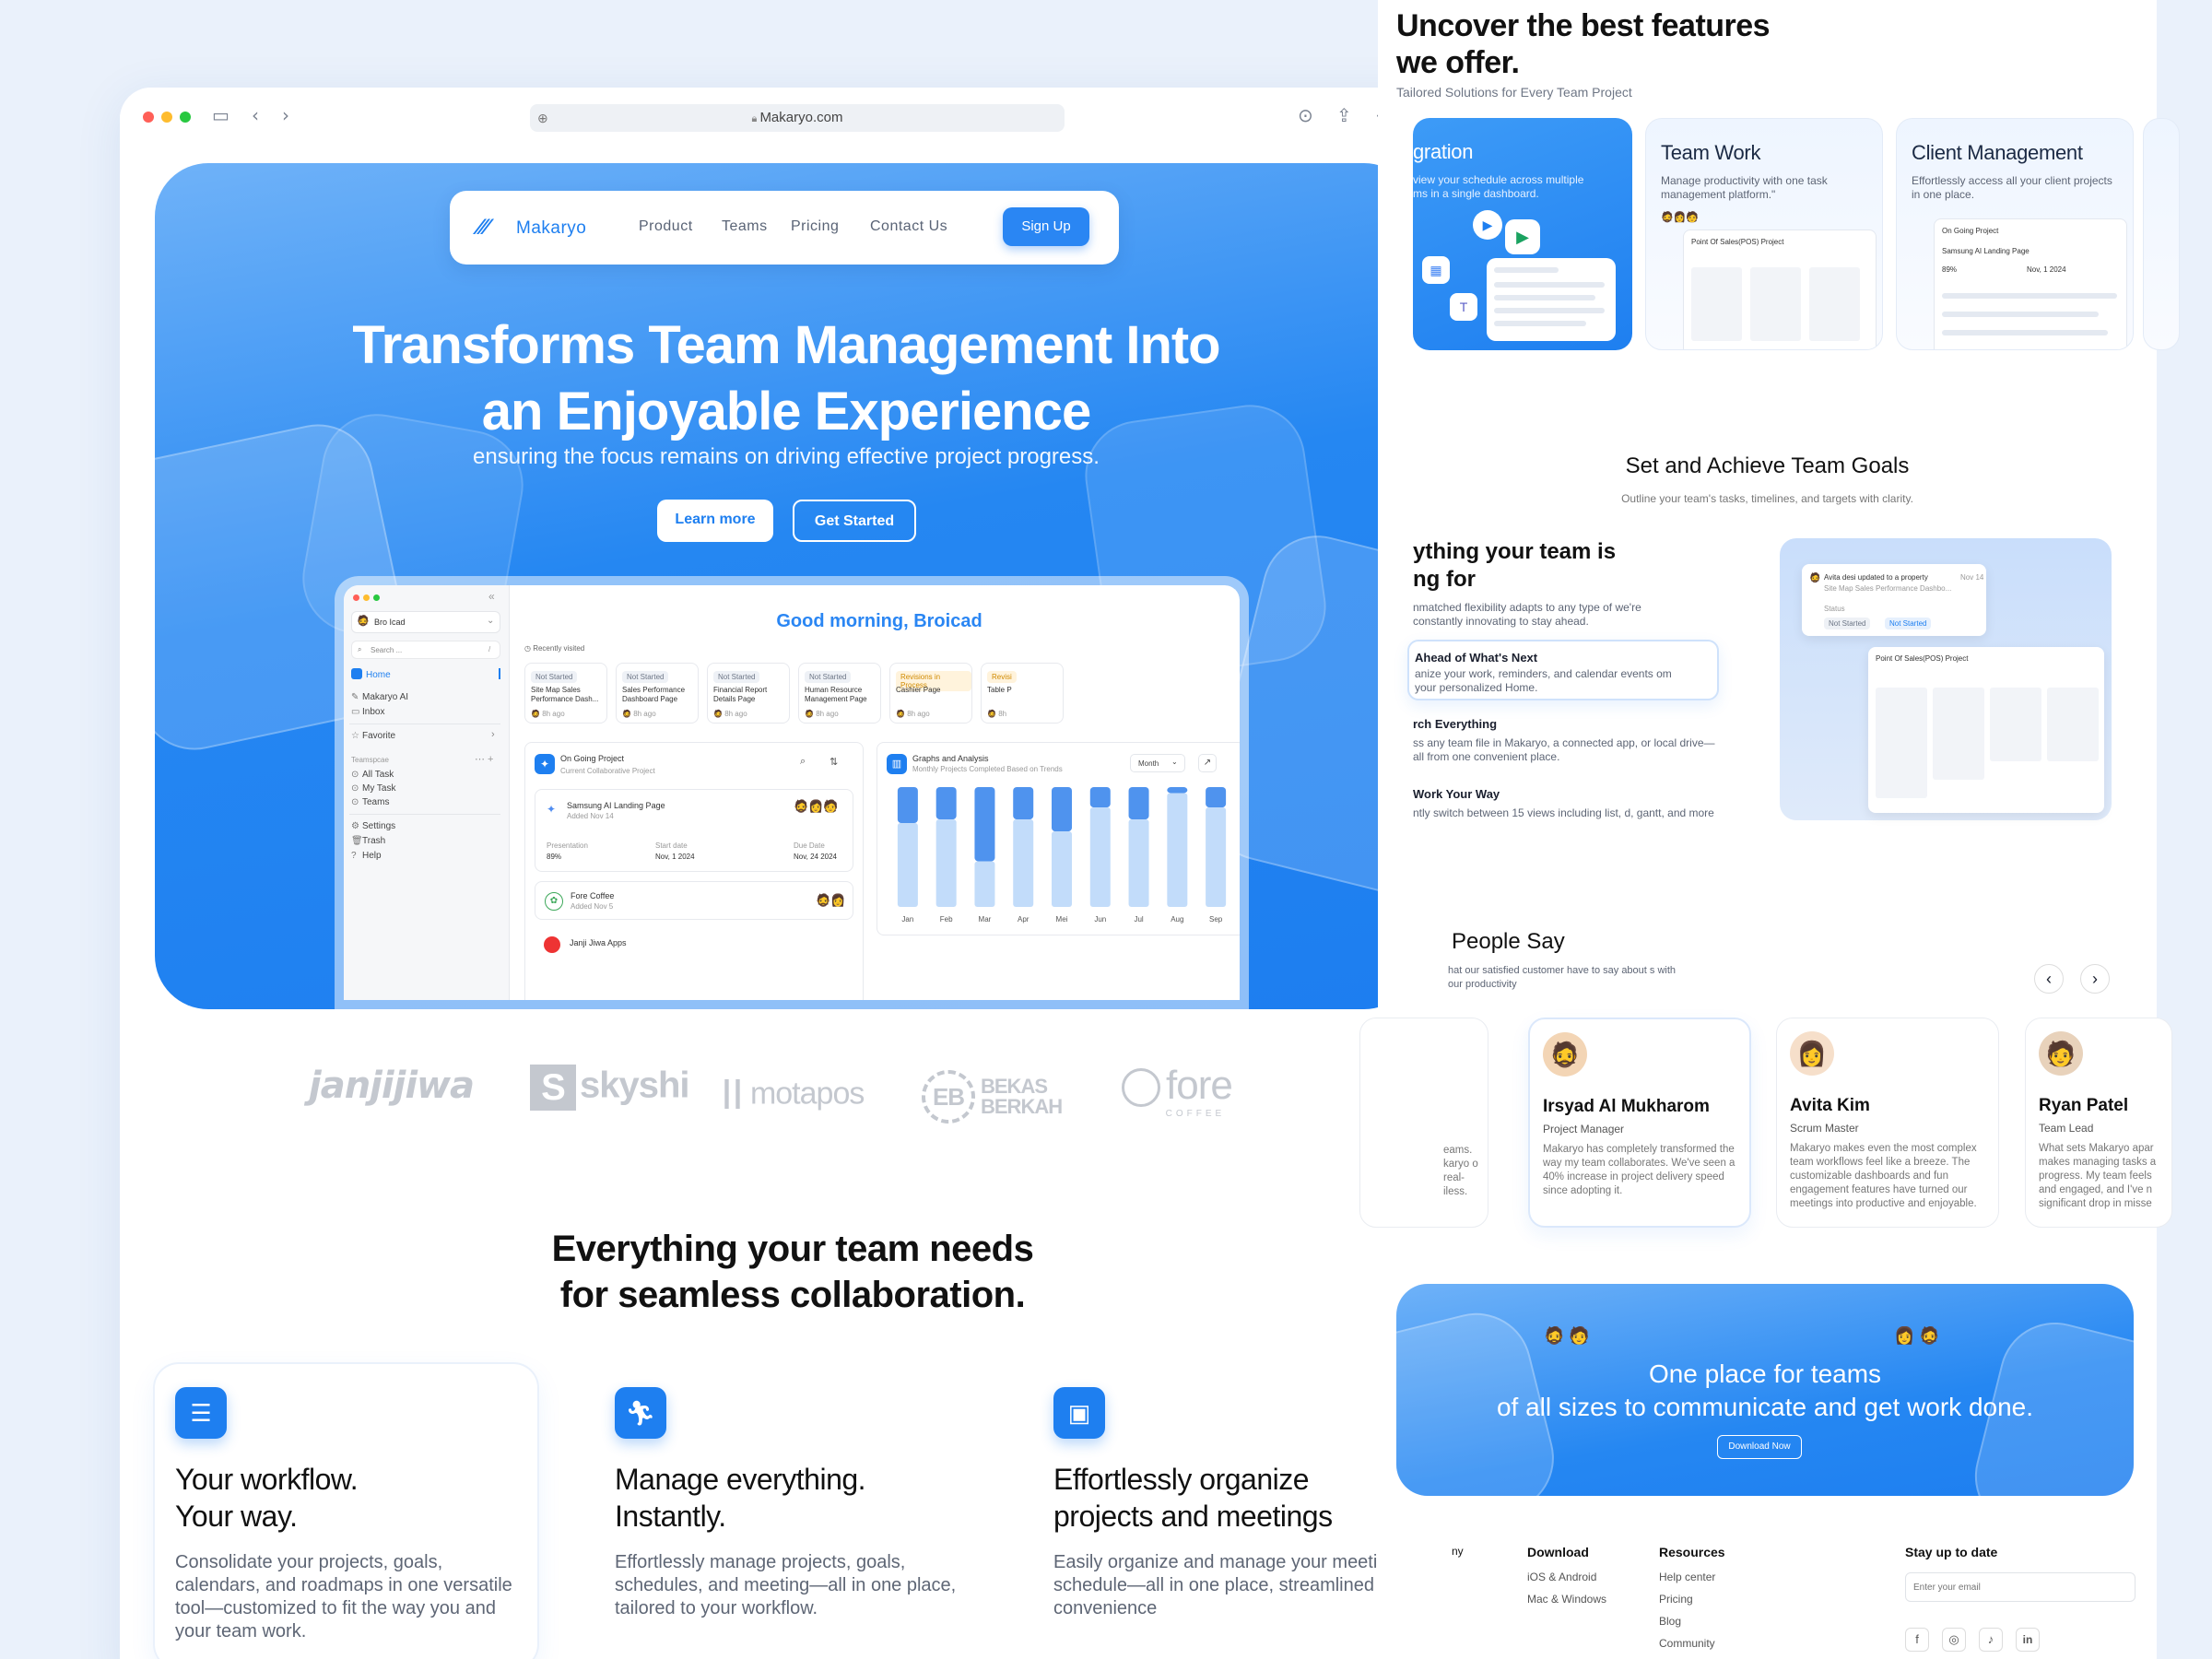 The image size is (2212, 1659). Describe the element at coordinates (1174, 762) in the screenshot. I see `chevron-down-icon: ⌄` at that location.